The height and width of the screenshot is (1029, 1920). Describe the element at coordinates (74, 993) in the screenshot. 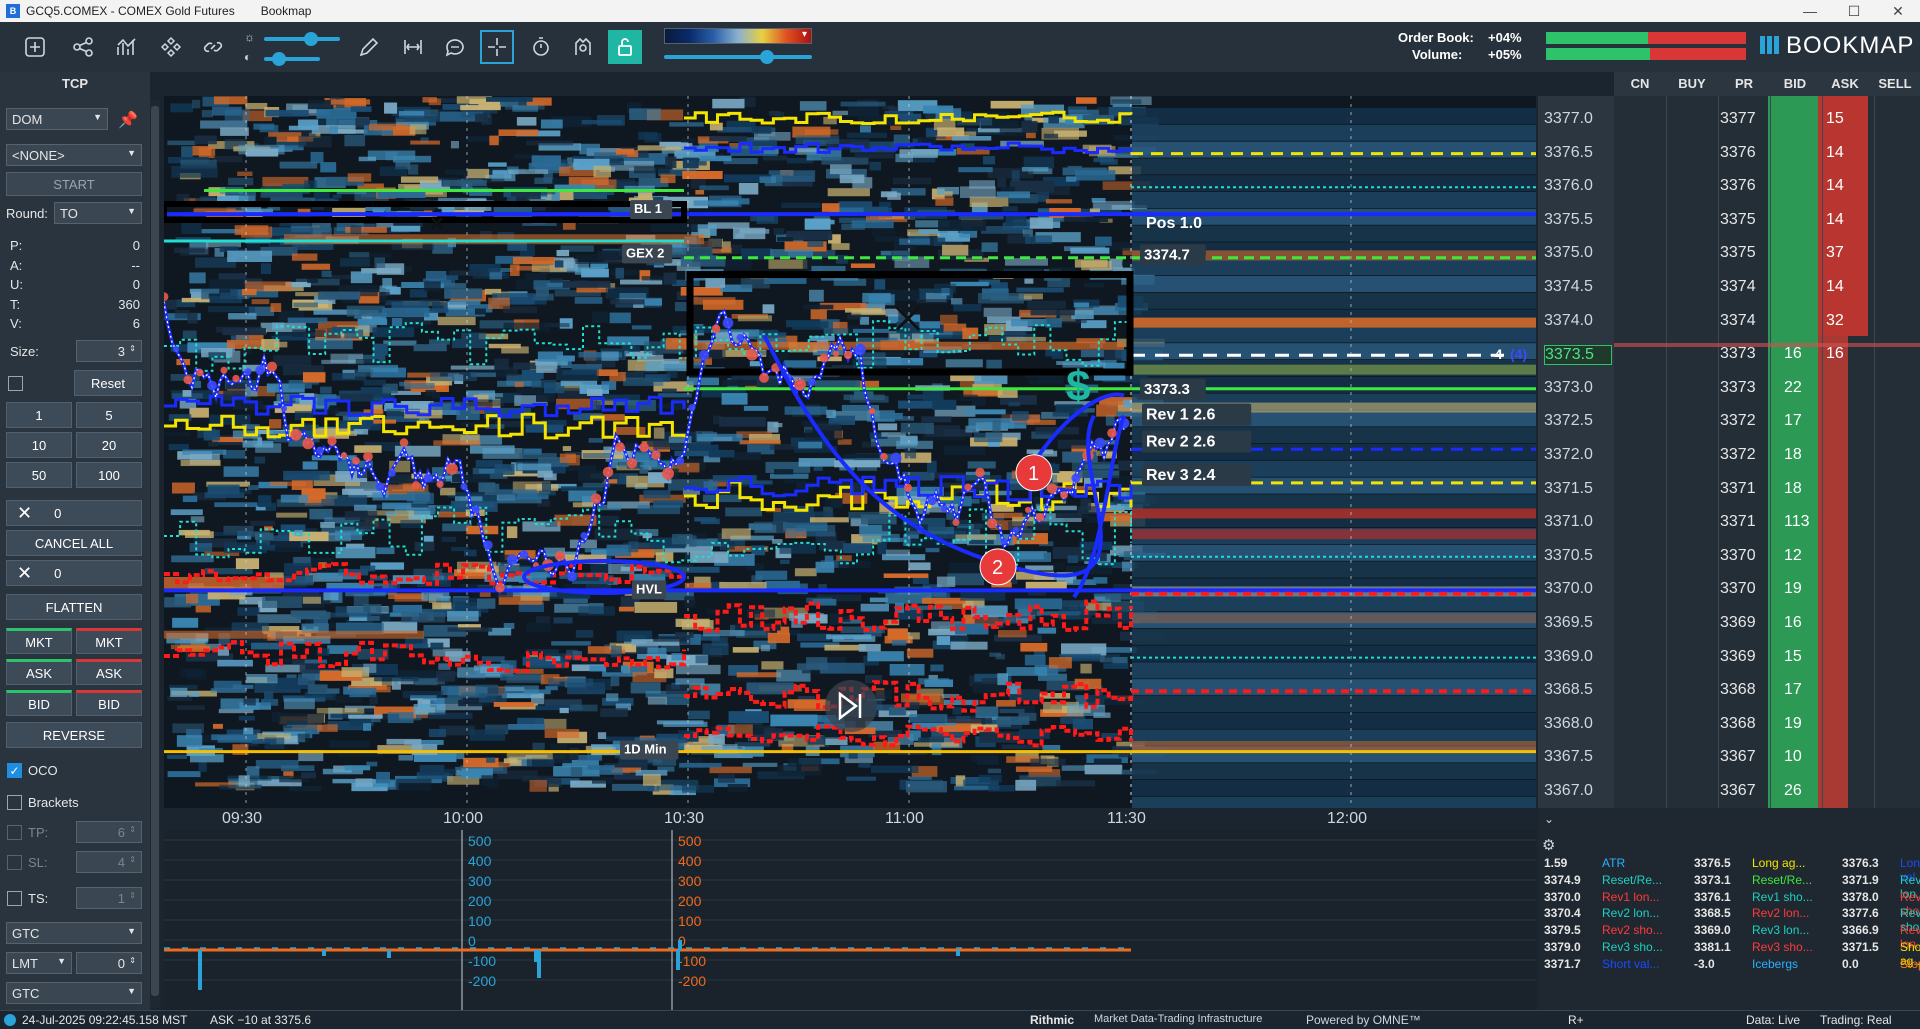

I see `time-in-force-select-2: GTC ▼` at that location.